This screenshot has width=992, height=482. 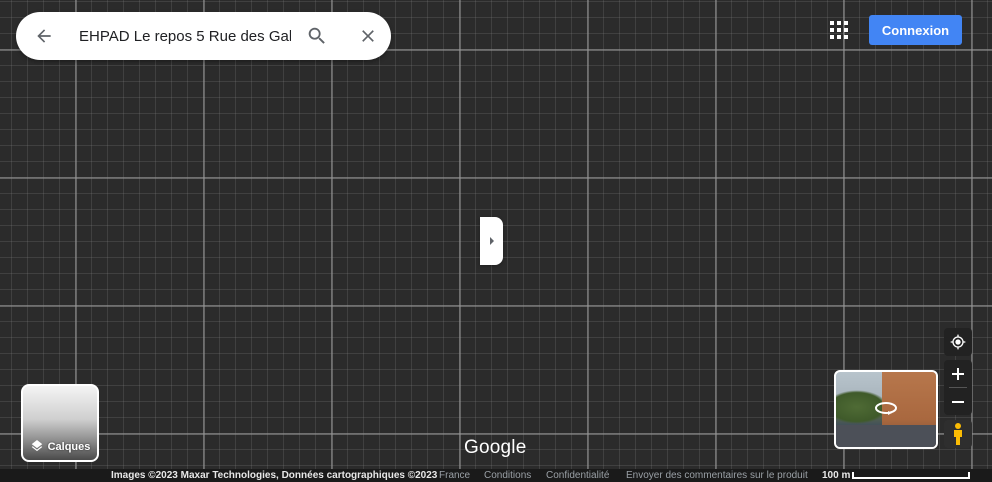 I want to click on side-panel-toggle, so click(x=491, y=241).